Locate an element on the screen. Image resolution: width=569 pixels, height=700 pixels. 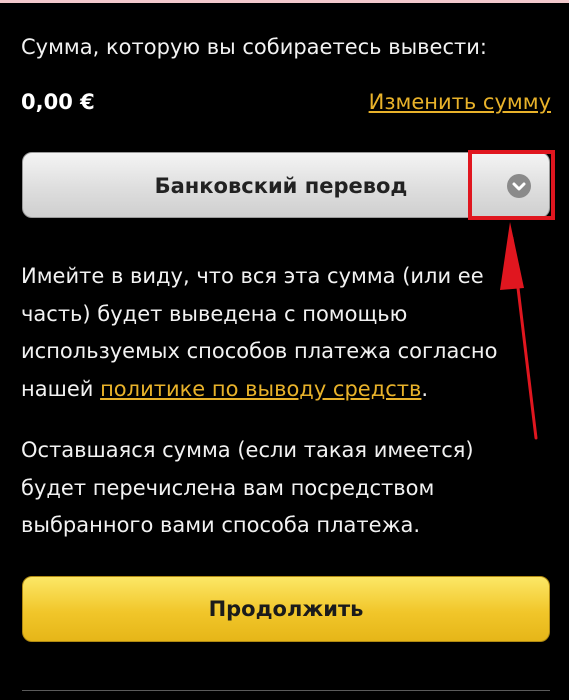
notice-line-2: часть) будет выведена с помощью is located at coordinates (214, 313).